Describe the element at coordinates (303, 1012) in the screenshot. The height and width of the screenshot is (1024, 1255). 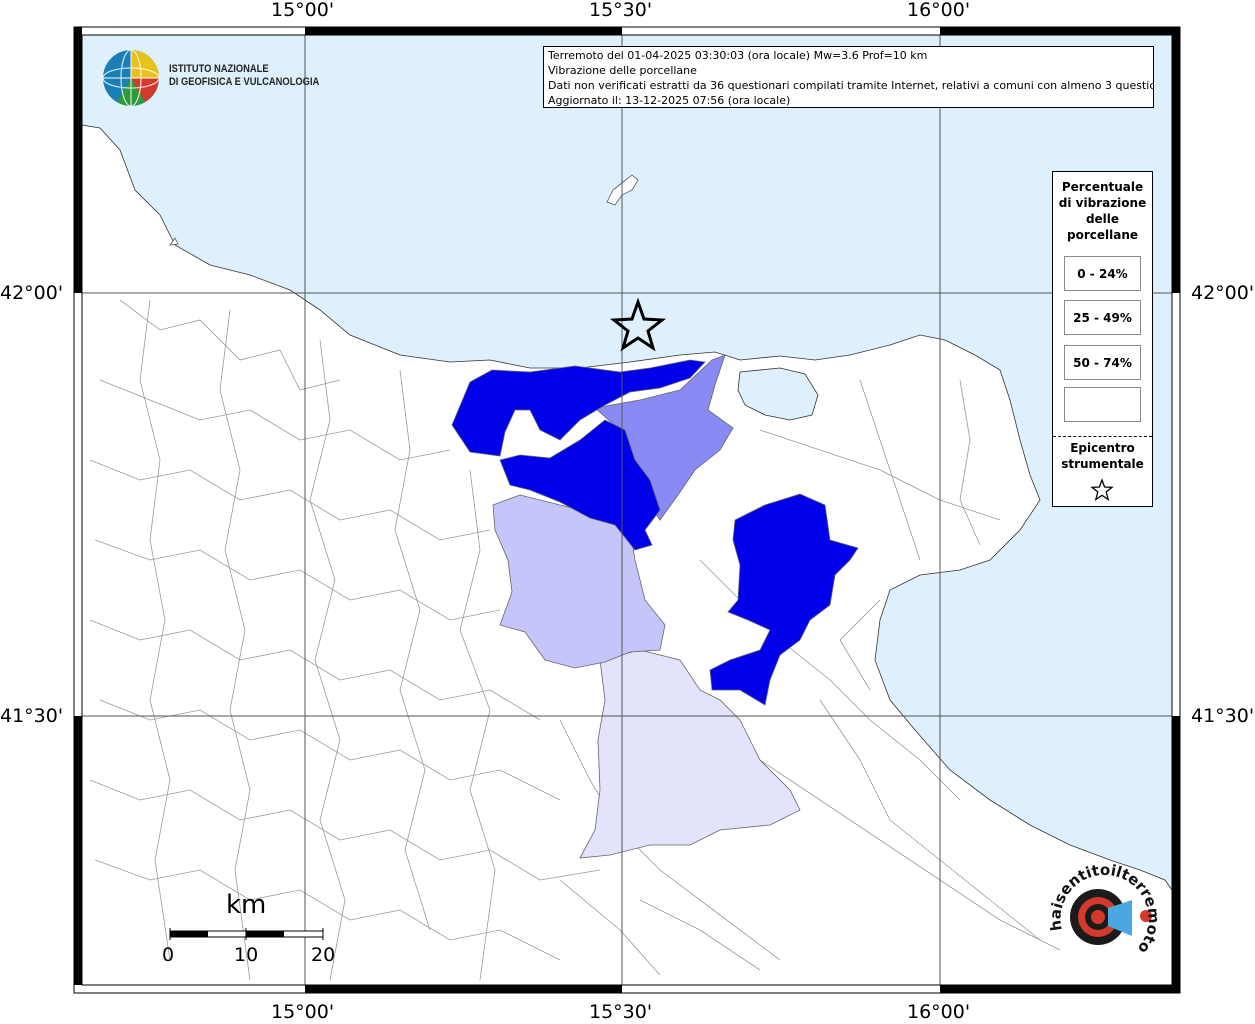
I see `bottom-label-15-00: 15°00'` at that location.